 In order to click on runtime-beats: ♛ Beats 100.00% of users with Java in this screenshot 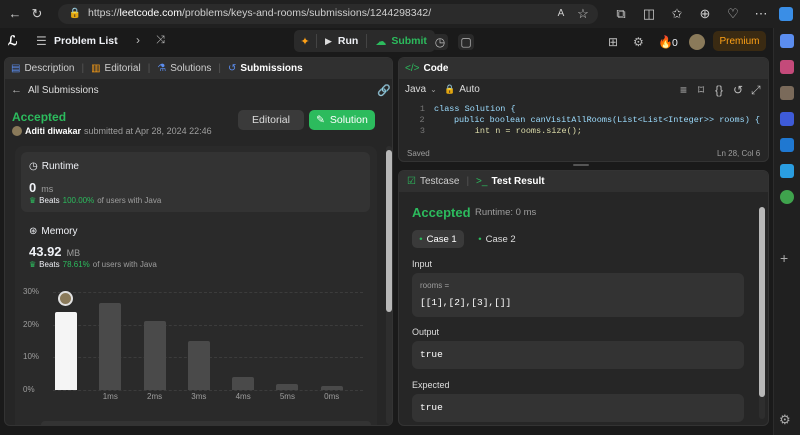, I will do `click(95, 200)`.